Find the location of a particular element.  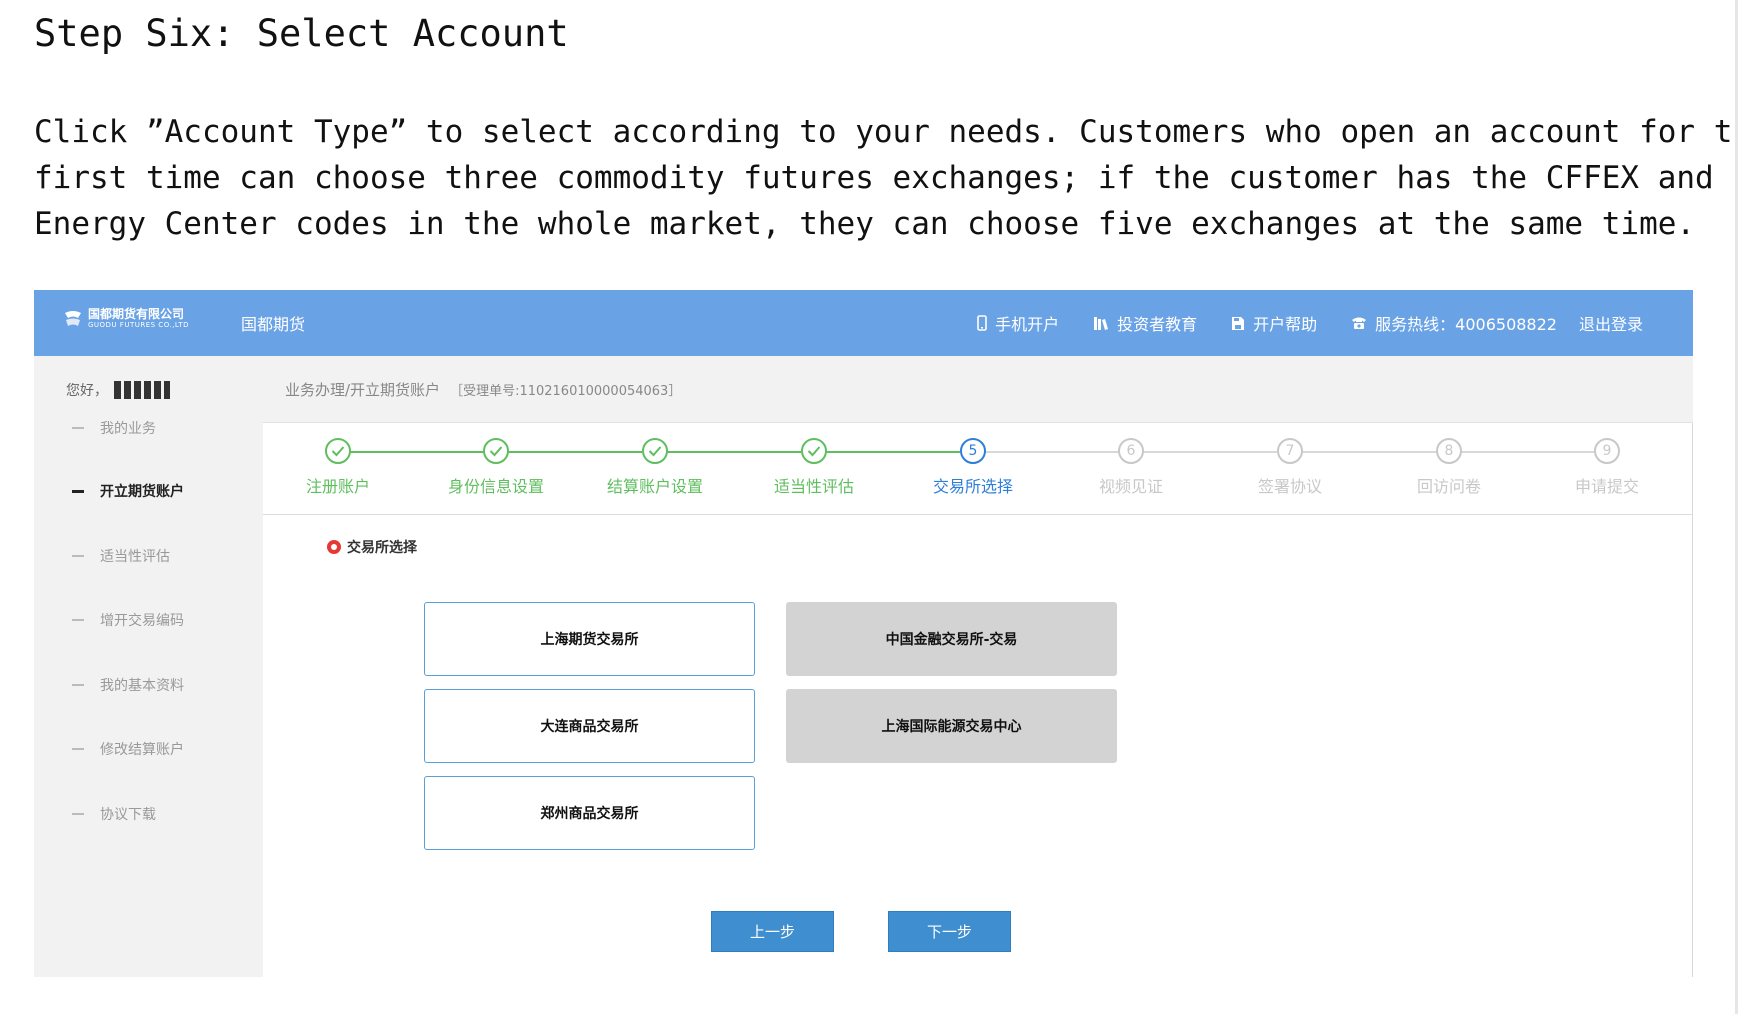

sidebar-item-agreement-download: 协议下载 is located at coordinates (114, 814).